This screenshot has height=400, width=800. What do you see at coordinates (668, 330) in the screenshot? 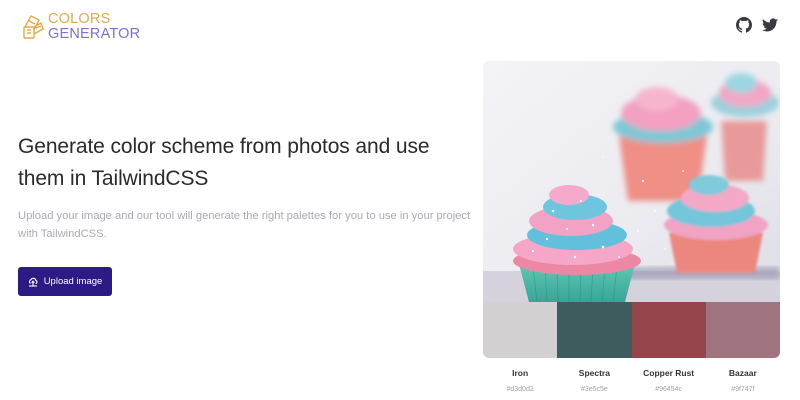
I see `swatch-copper-rust` at bounding box center [668, 330].